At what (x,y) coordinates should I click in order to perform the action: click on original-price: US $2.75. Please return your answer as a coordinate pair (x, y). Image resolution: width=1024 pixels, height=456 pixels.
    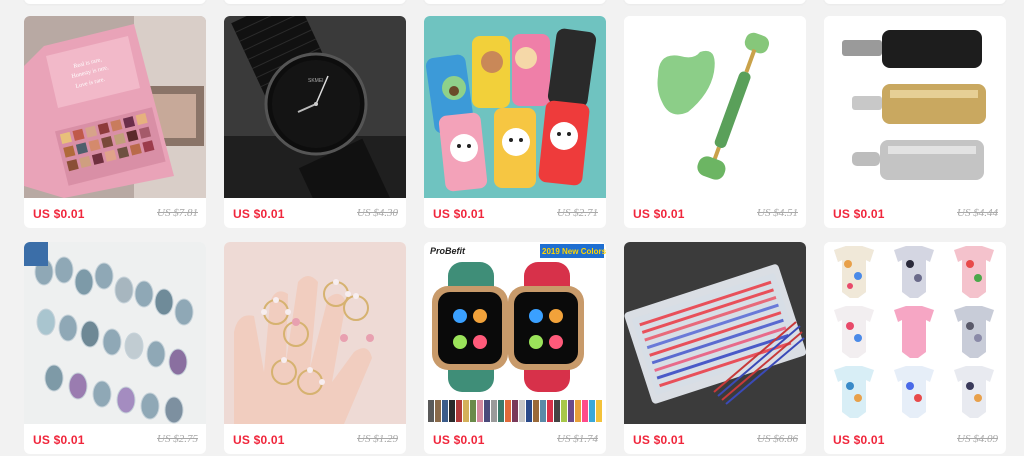
    Looking at the image, I should click on (177, 439).